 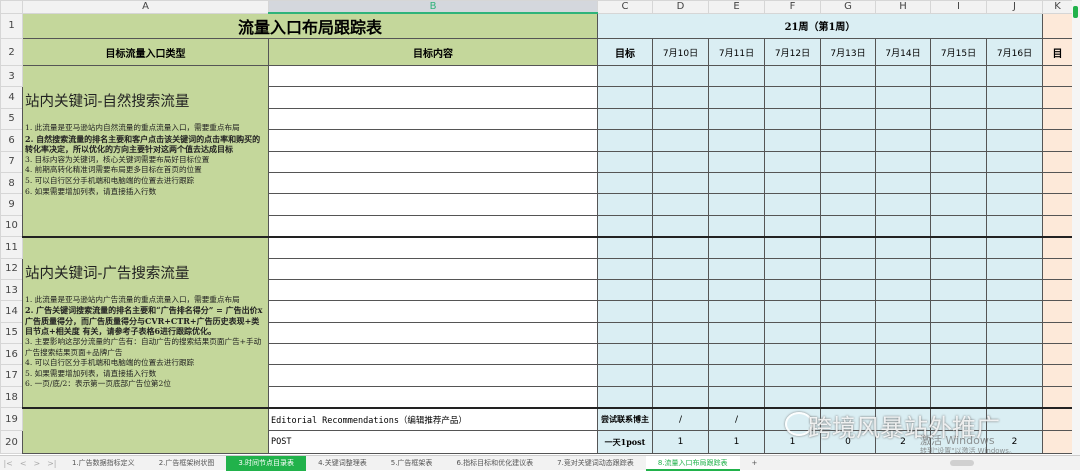 I want to click on date-header: 7月14日, so click(x=903, y=52).